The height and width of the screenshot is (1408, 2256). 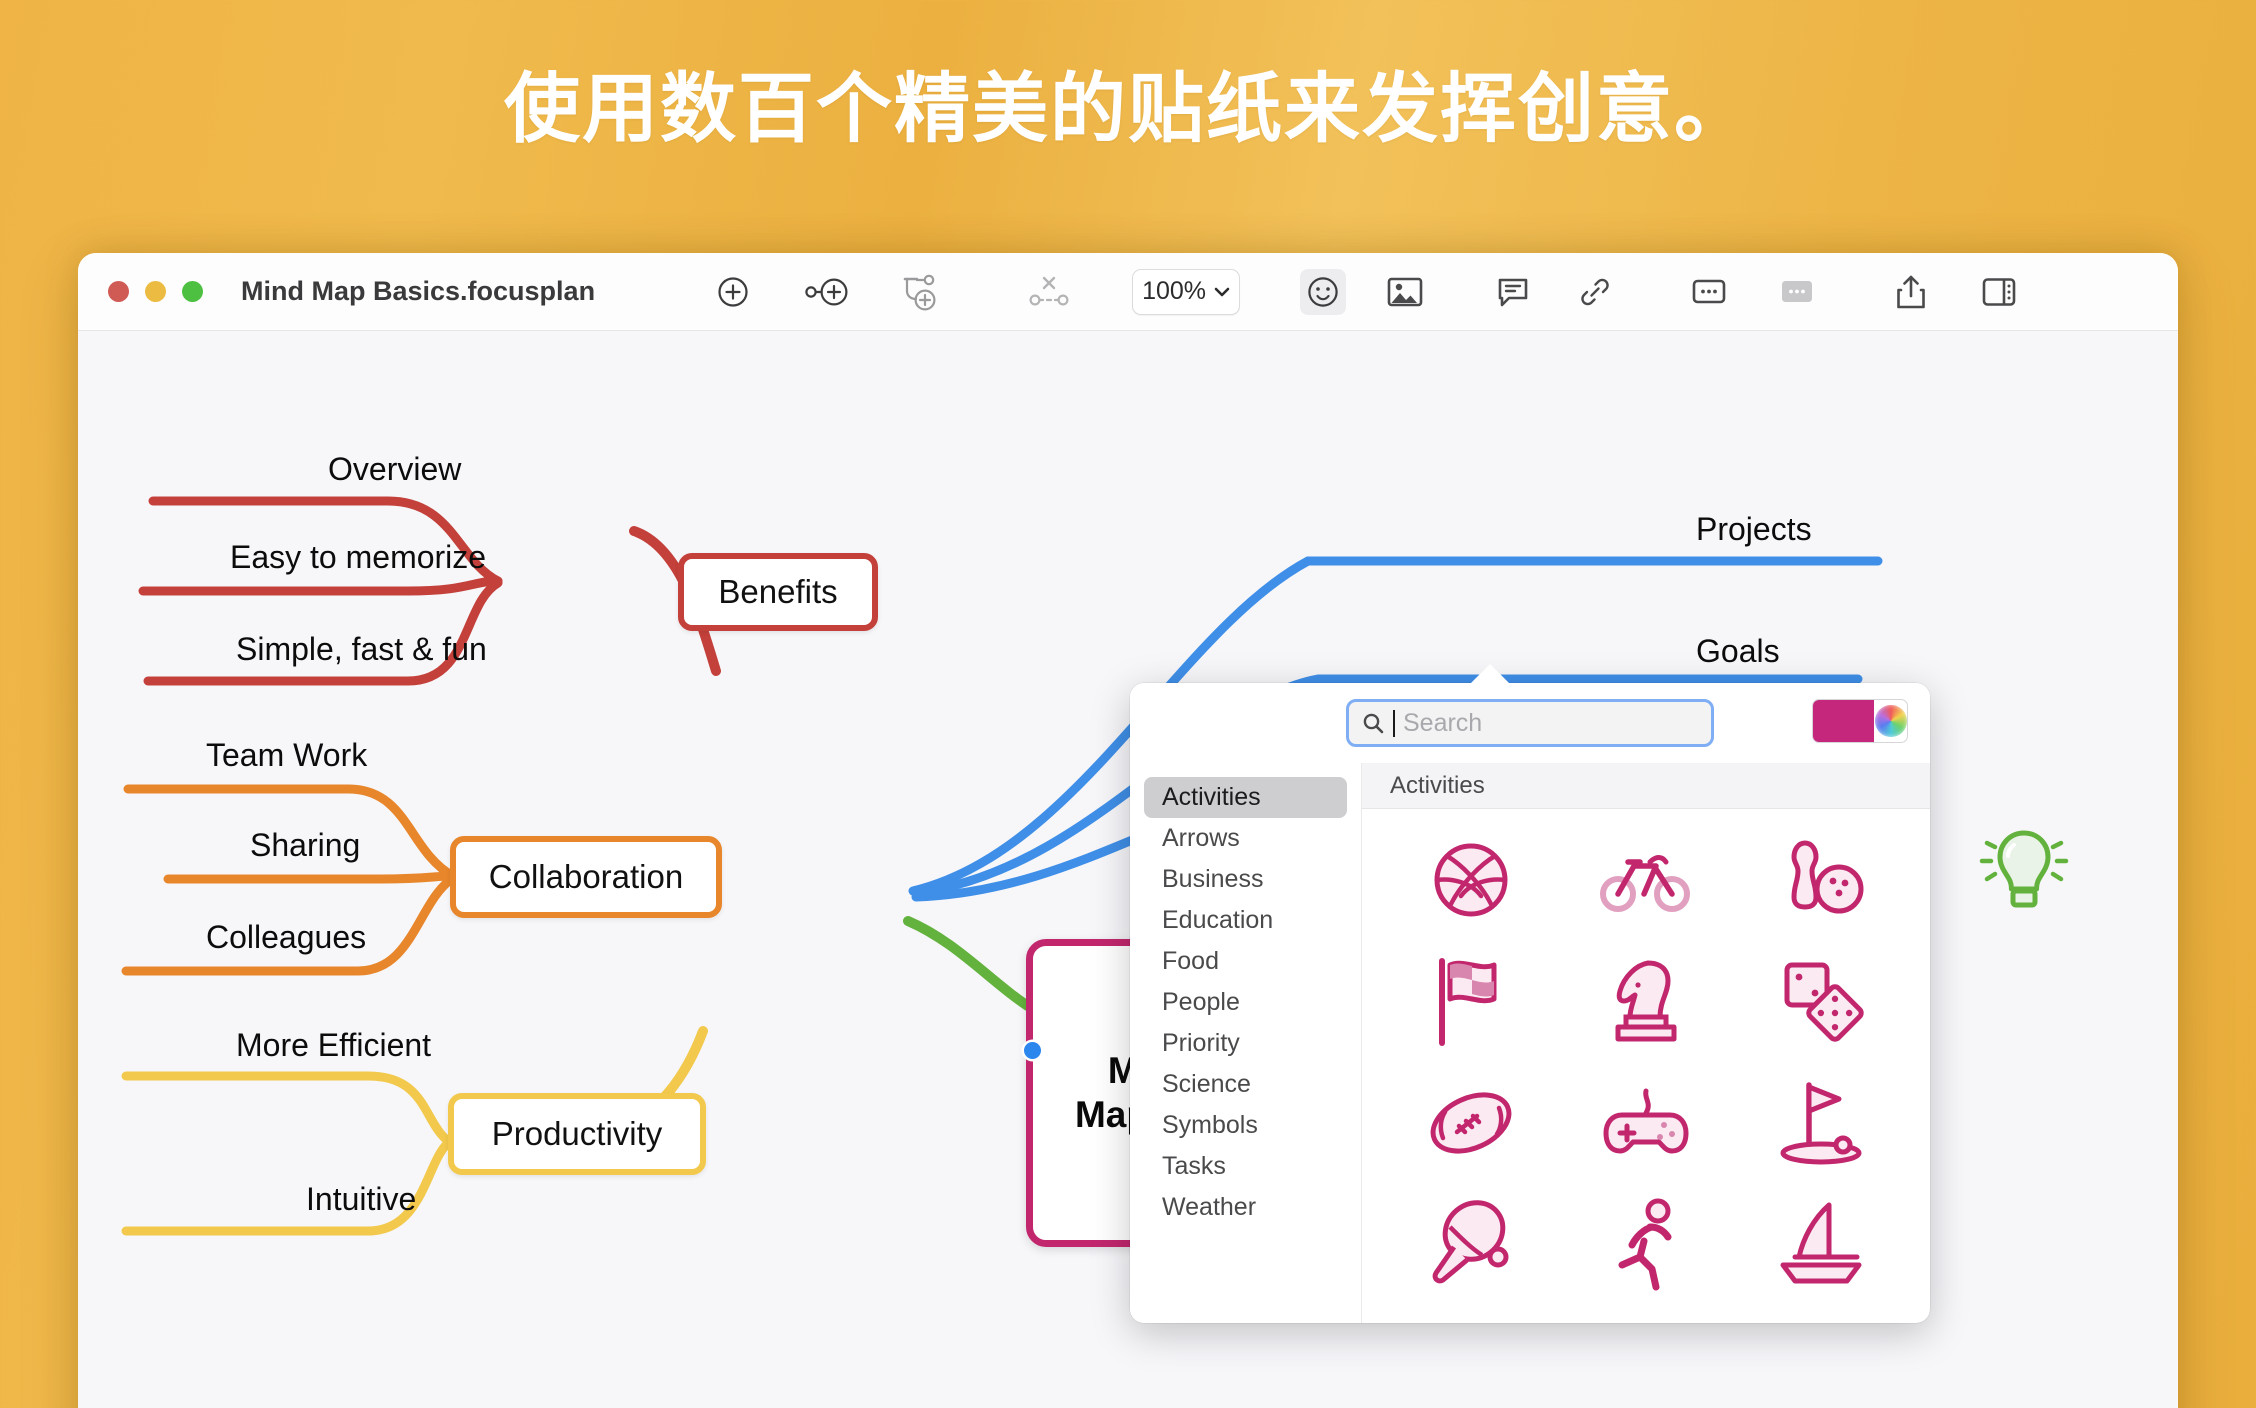 I want to click on leaf-projects: Projects, so click(x=1754, y=529).